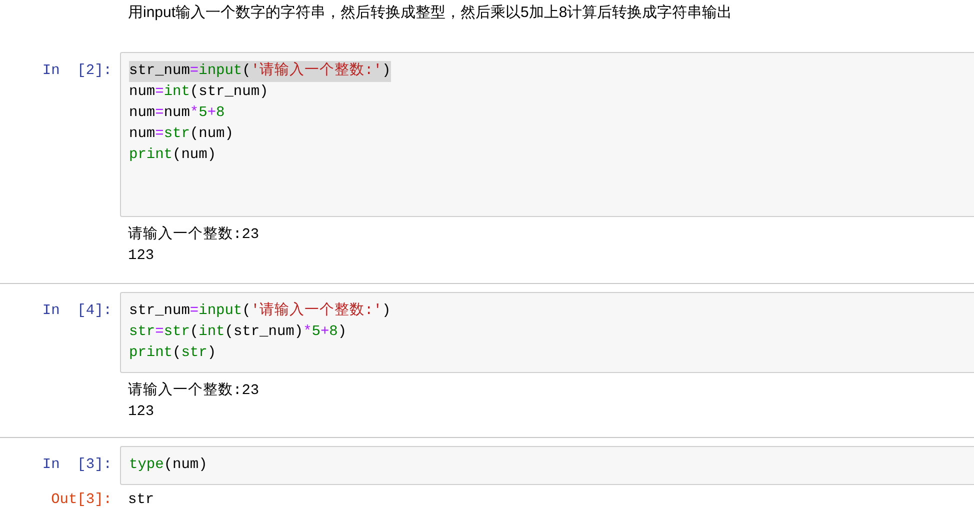 The height and width of the screenshot is (509, 974). What do you see at coordinates (430, 13) in the screenshot?
I see `markdown-text: 用input输入一个数字的字符串，然后转换成整型，然后乘以5加上8计算后转换成字符串输出` at bounding box center [430, 13].